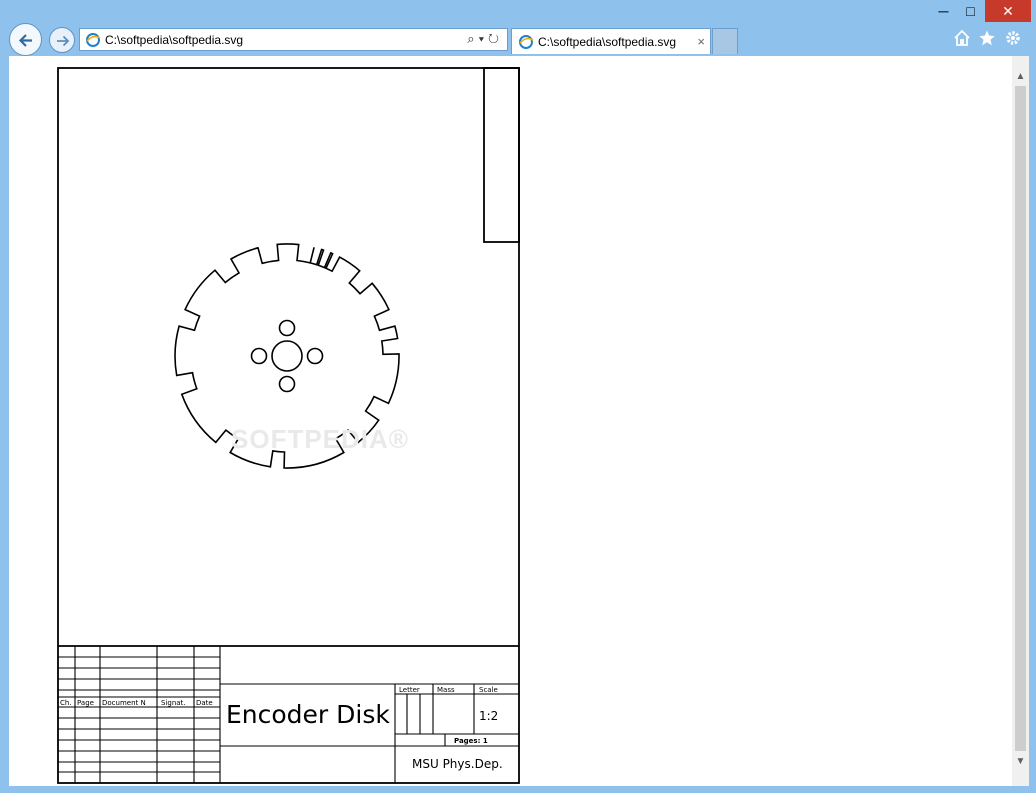 The width and height of the screenshot is (1036, 793). I want to click on maximize-button: □, so click(970, 11).